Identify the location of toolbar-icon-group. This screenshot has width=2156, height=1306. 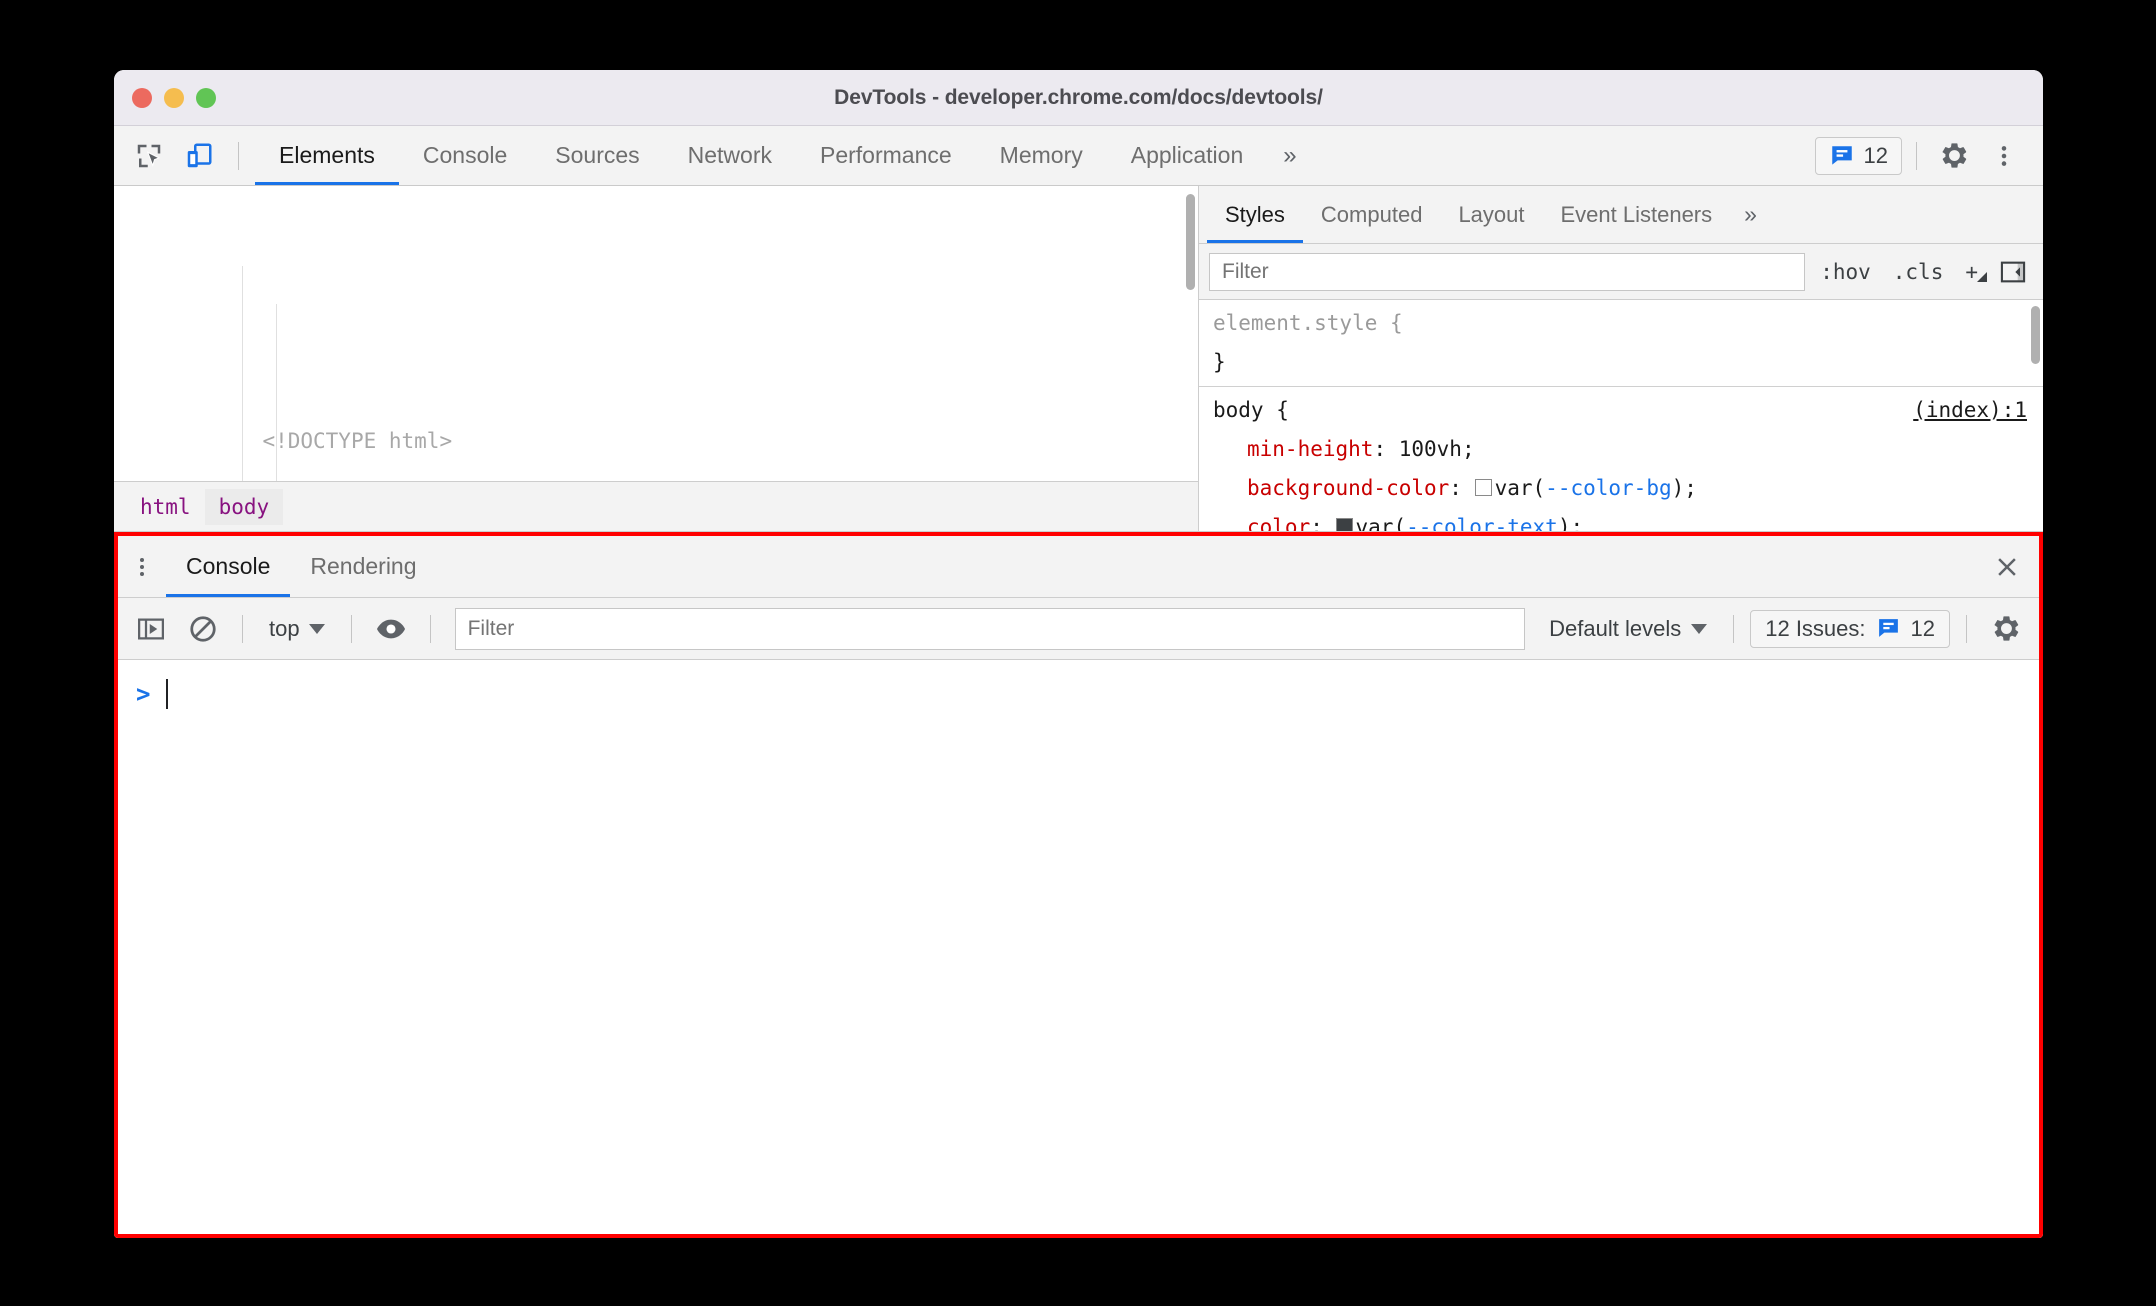
(184, 155).